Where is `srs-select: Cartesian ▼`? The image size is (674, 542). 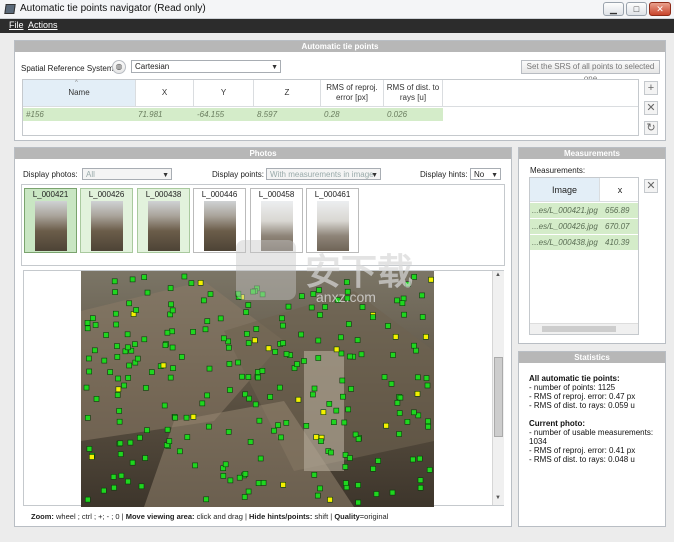 srs-select: Cartesian ▼ is located at coordinates (206, 66).